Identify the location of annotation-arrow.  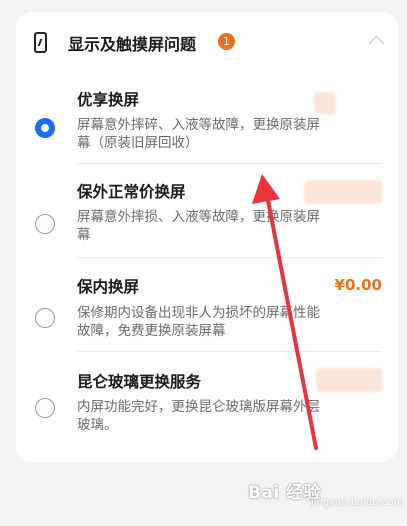
(285, 312).